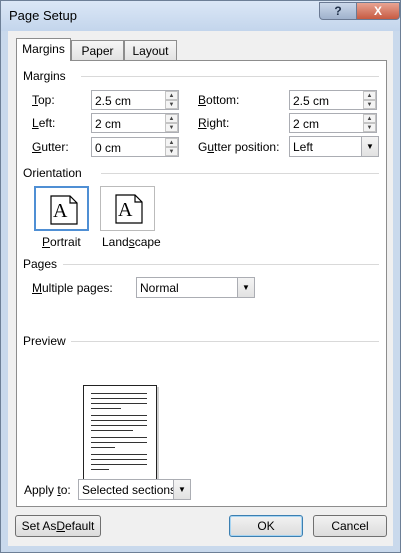  What do you see at coordinates (108, 124) in the screenshot?
I see `left-margin-value: 2 cm` at bounding box center [108, 124].